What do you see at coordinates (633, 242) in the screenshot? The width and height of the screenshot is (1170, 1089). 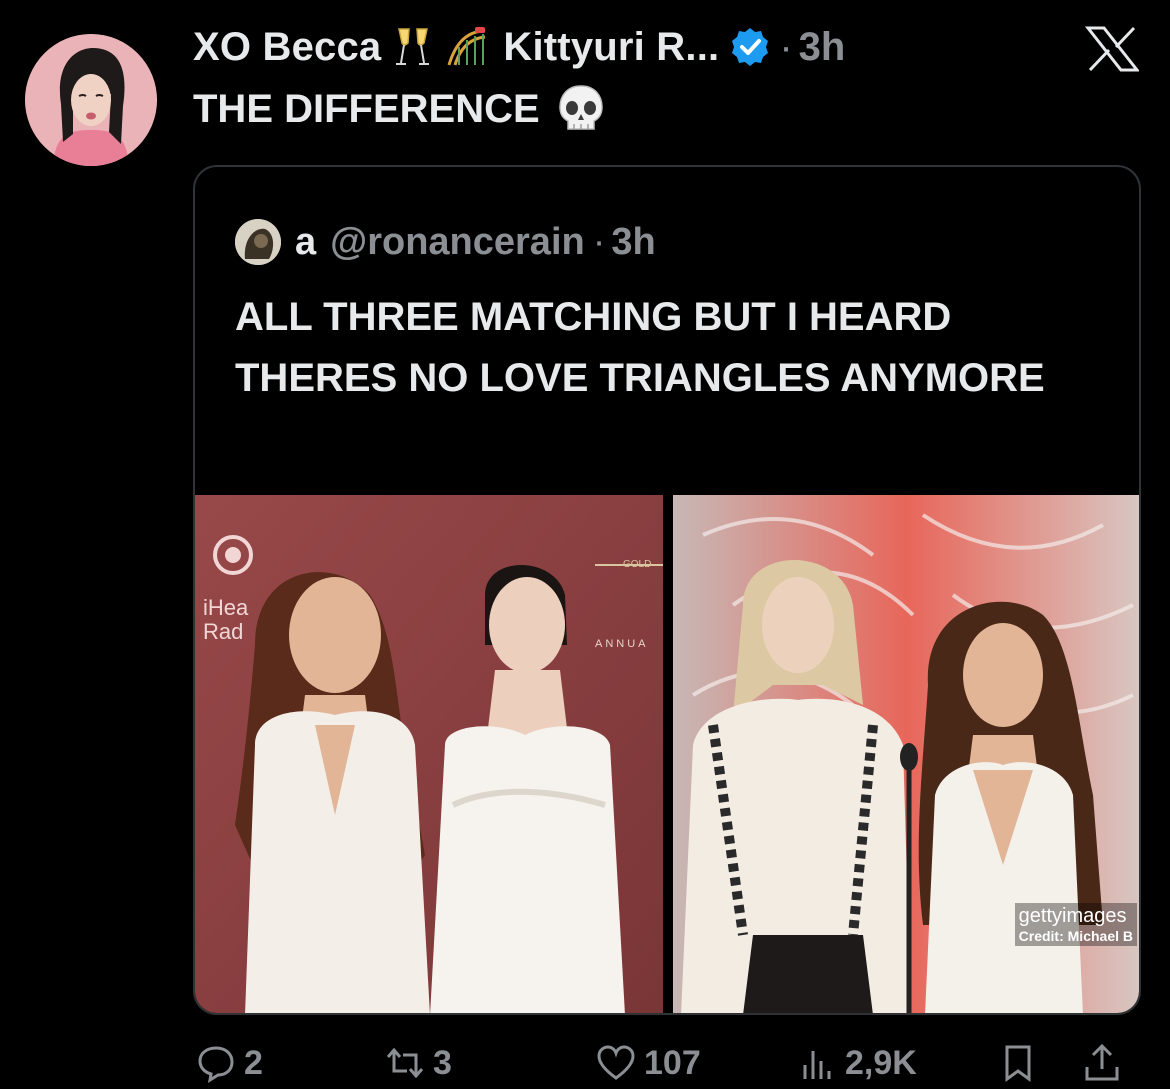 I see `quote-time: 3h` at bounding box center [633, 242].